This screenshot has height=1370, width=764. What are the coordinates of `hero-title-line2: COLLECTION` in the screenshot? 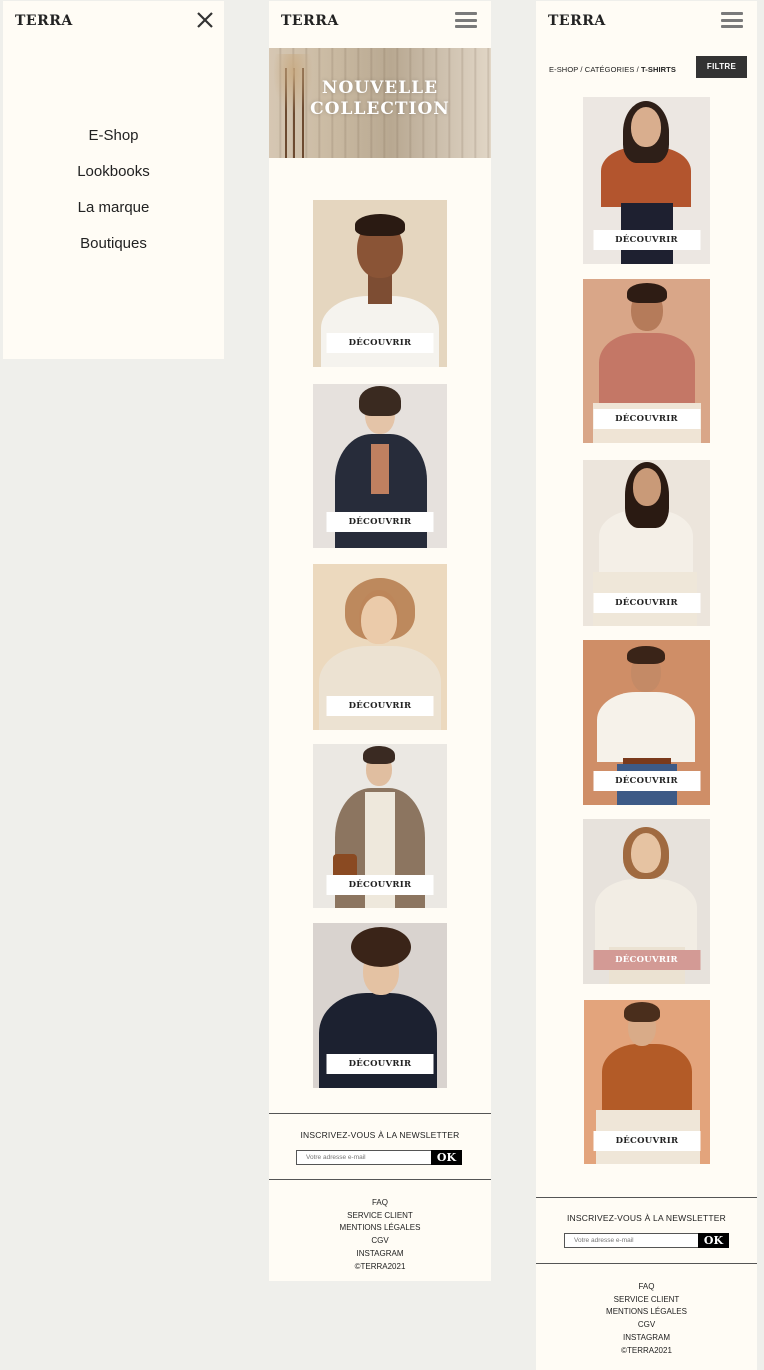 It's located at (380, 109).